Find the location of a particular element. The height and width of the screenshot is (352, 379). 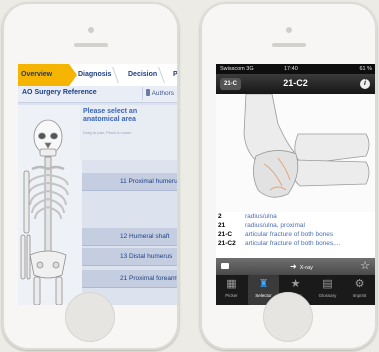

region-row: 11 Proximal humerus is located at coordinates (129, 182).